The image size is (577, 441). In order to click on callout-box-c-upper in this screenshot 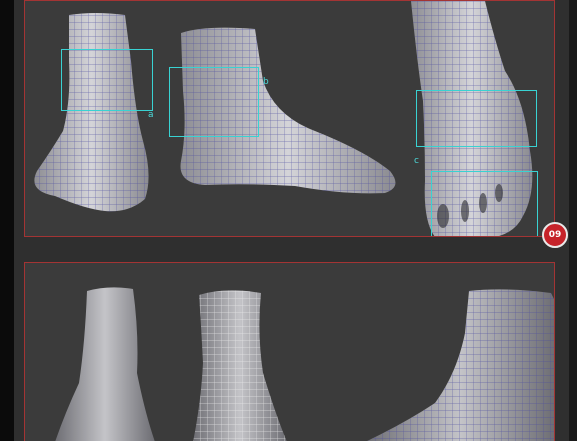, I will do `click(476, 118)`.